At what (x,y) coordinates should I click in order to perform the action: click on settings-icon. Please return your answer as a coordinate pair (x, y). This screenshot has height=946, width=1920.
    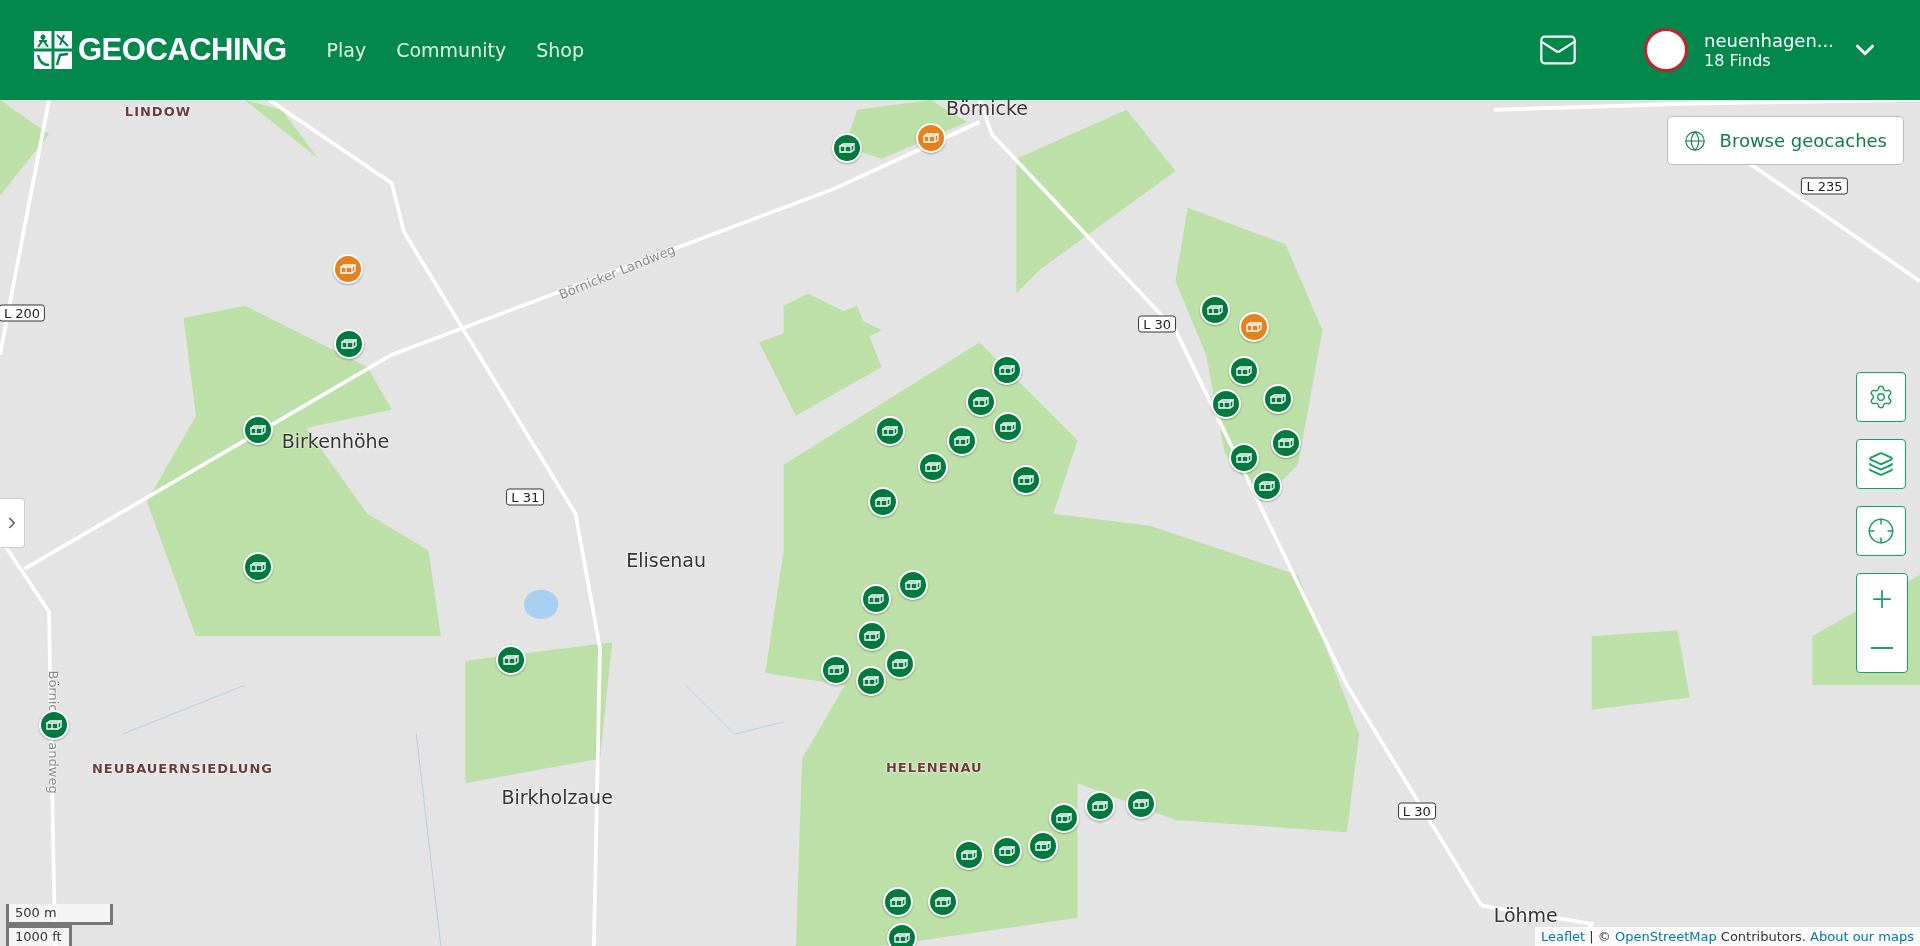
    Looking at the image, I should click on (1881, 397).